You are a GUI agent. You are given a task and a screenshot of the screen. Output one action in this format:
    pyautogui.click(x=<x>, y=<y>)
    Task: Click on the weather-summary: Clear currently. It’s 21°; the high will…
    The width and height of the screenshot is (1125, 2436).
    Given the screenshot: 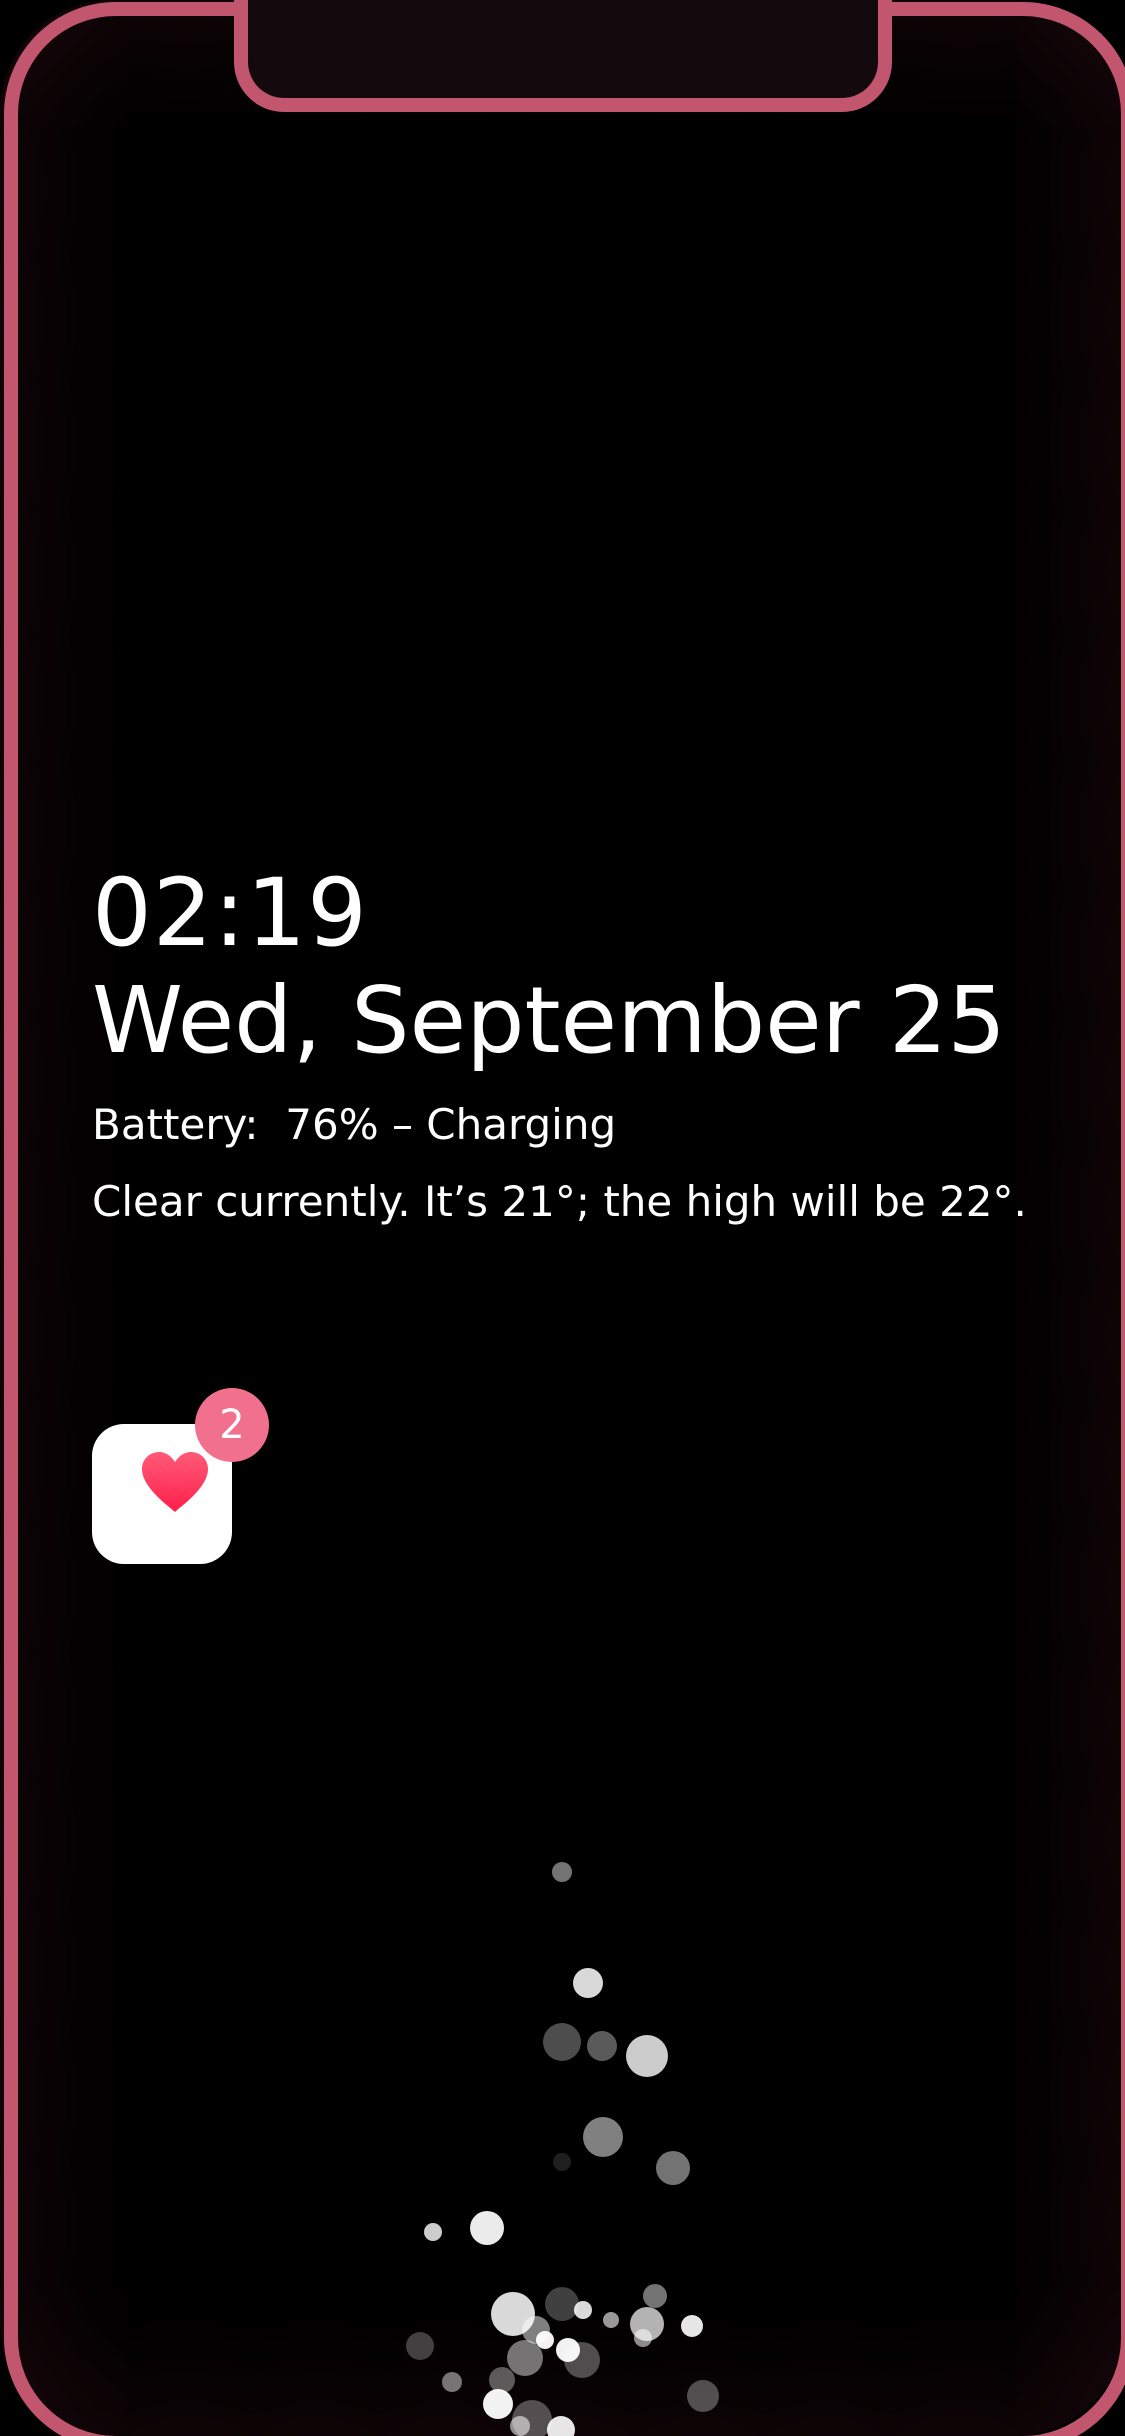 What is the action you would take?
    pyautogui.click(x=559, y=1201)
    